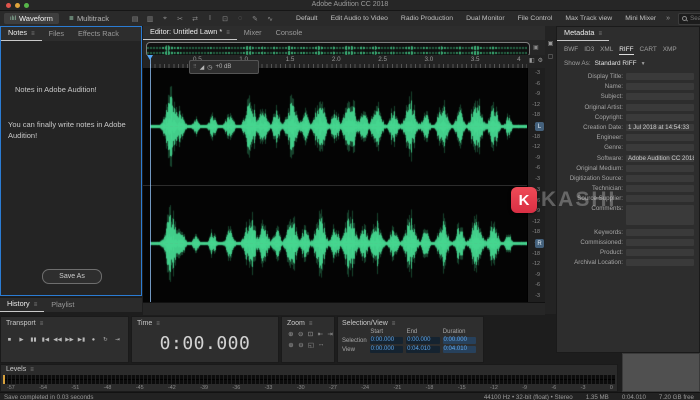 The height and width of the screenshot is (400, 700). What do you see at coordinates (150, 19) in the screenshot?
I see `import-icon-icon: ▥` at bounding box center [150, 19].